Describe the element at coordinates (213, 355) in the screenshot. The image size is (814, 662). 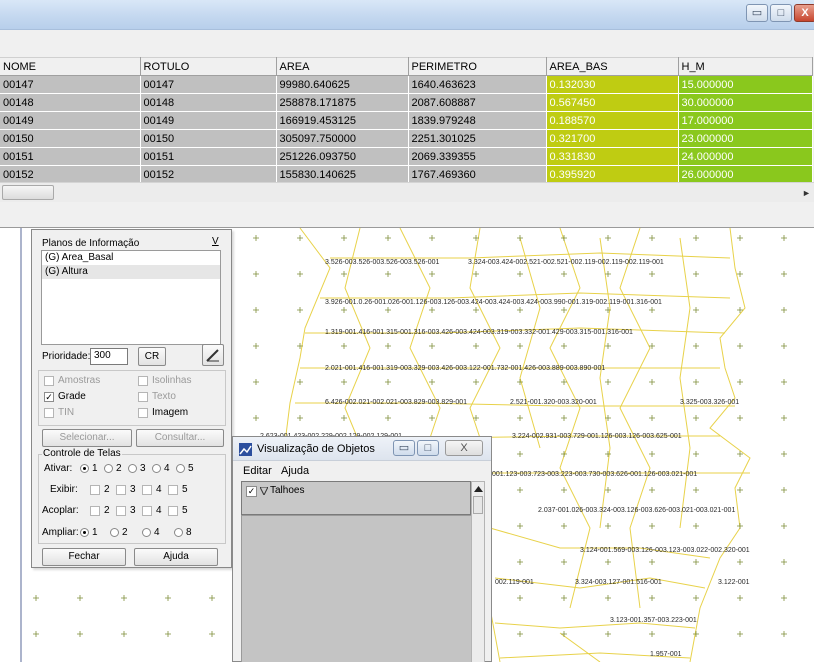
I see `pencil-button` at that location.